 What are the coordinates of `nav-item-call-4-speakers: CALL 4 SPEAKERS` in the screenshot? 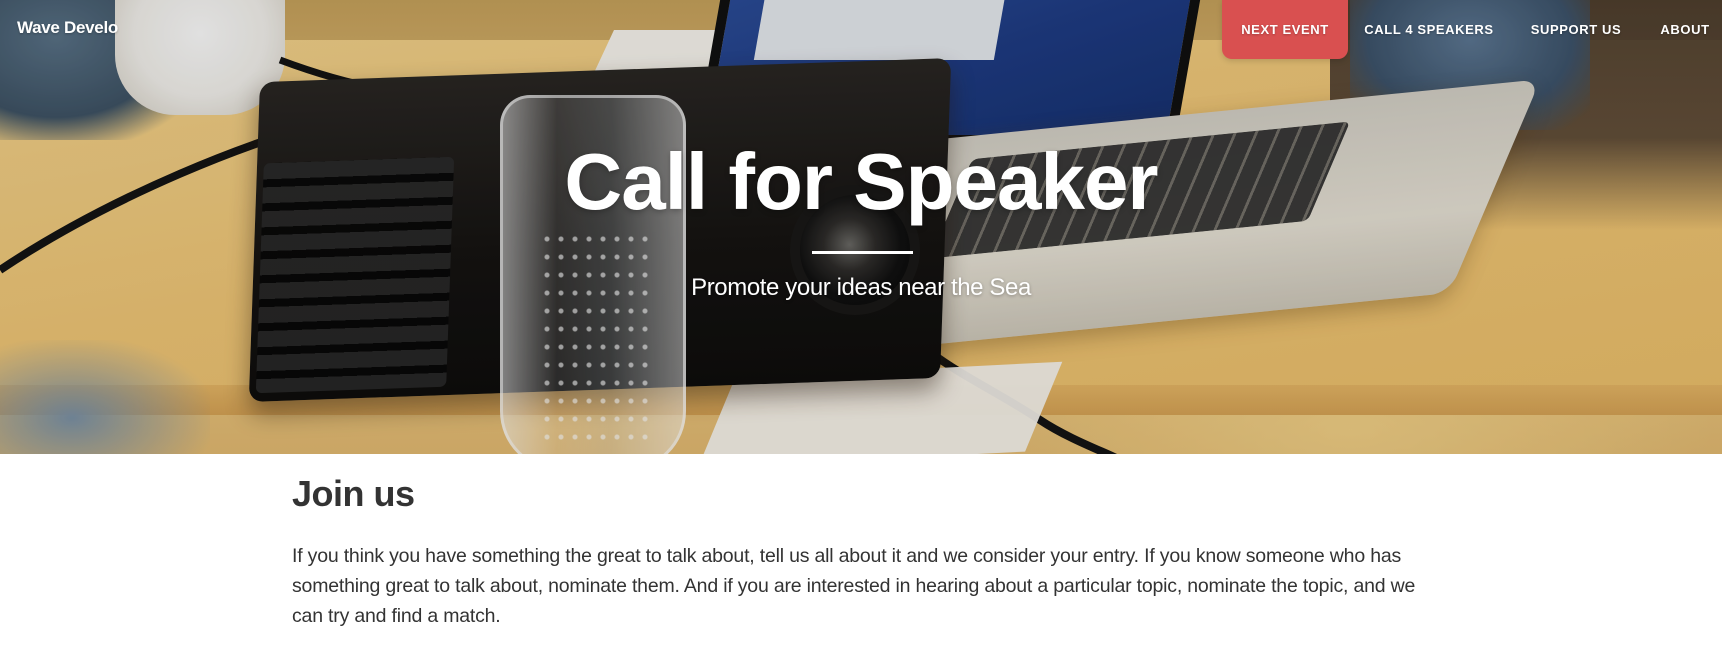 It's located at (1428, 29).